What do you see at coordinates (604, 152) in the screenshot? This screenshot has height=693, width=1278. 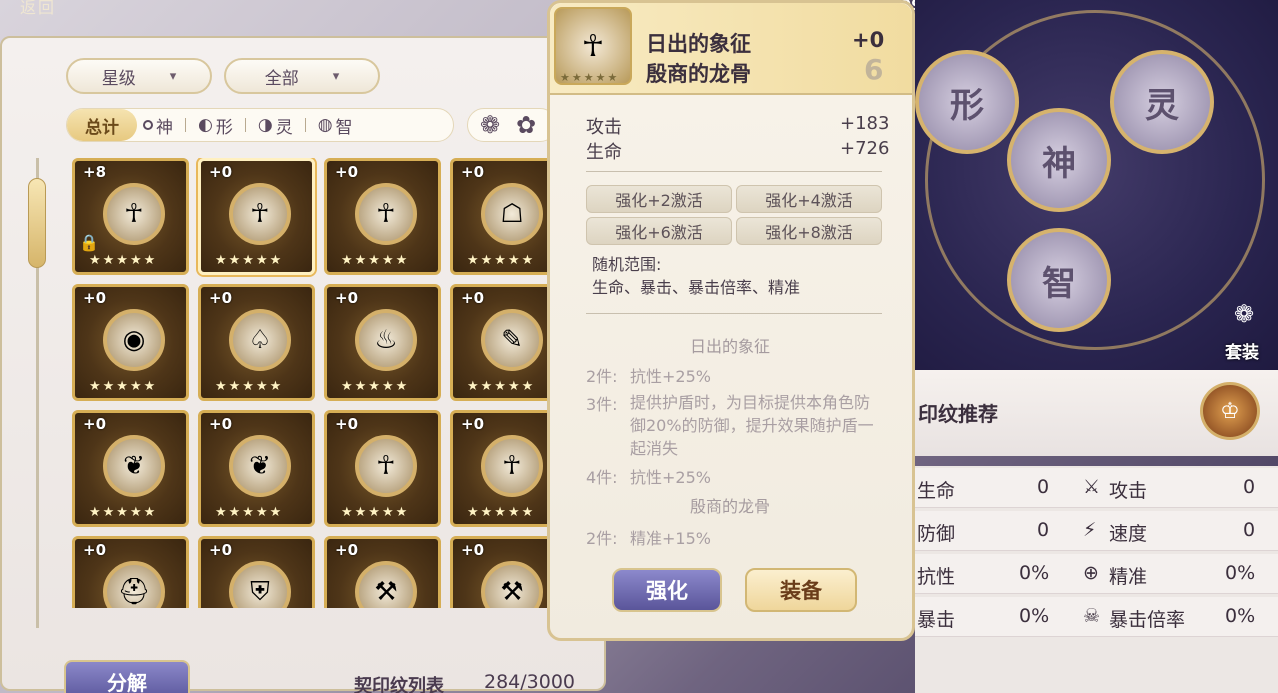 I see `stat-hp-label: 生命` at bounding box center [604, 152].